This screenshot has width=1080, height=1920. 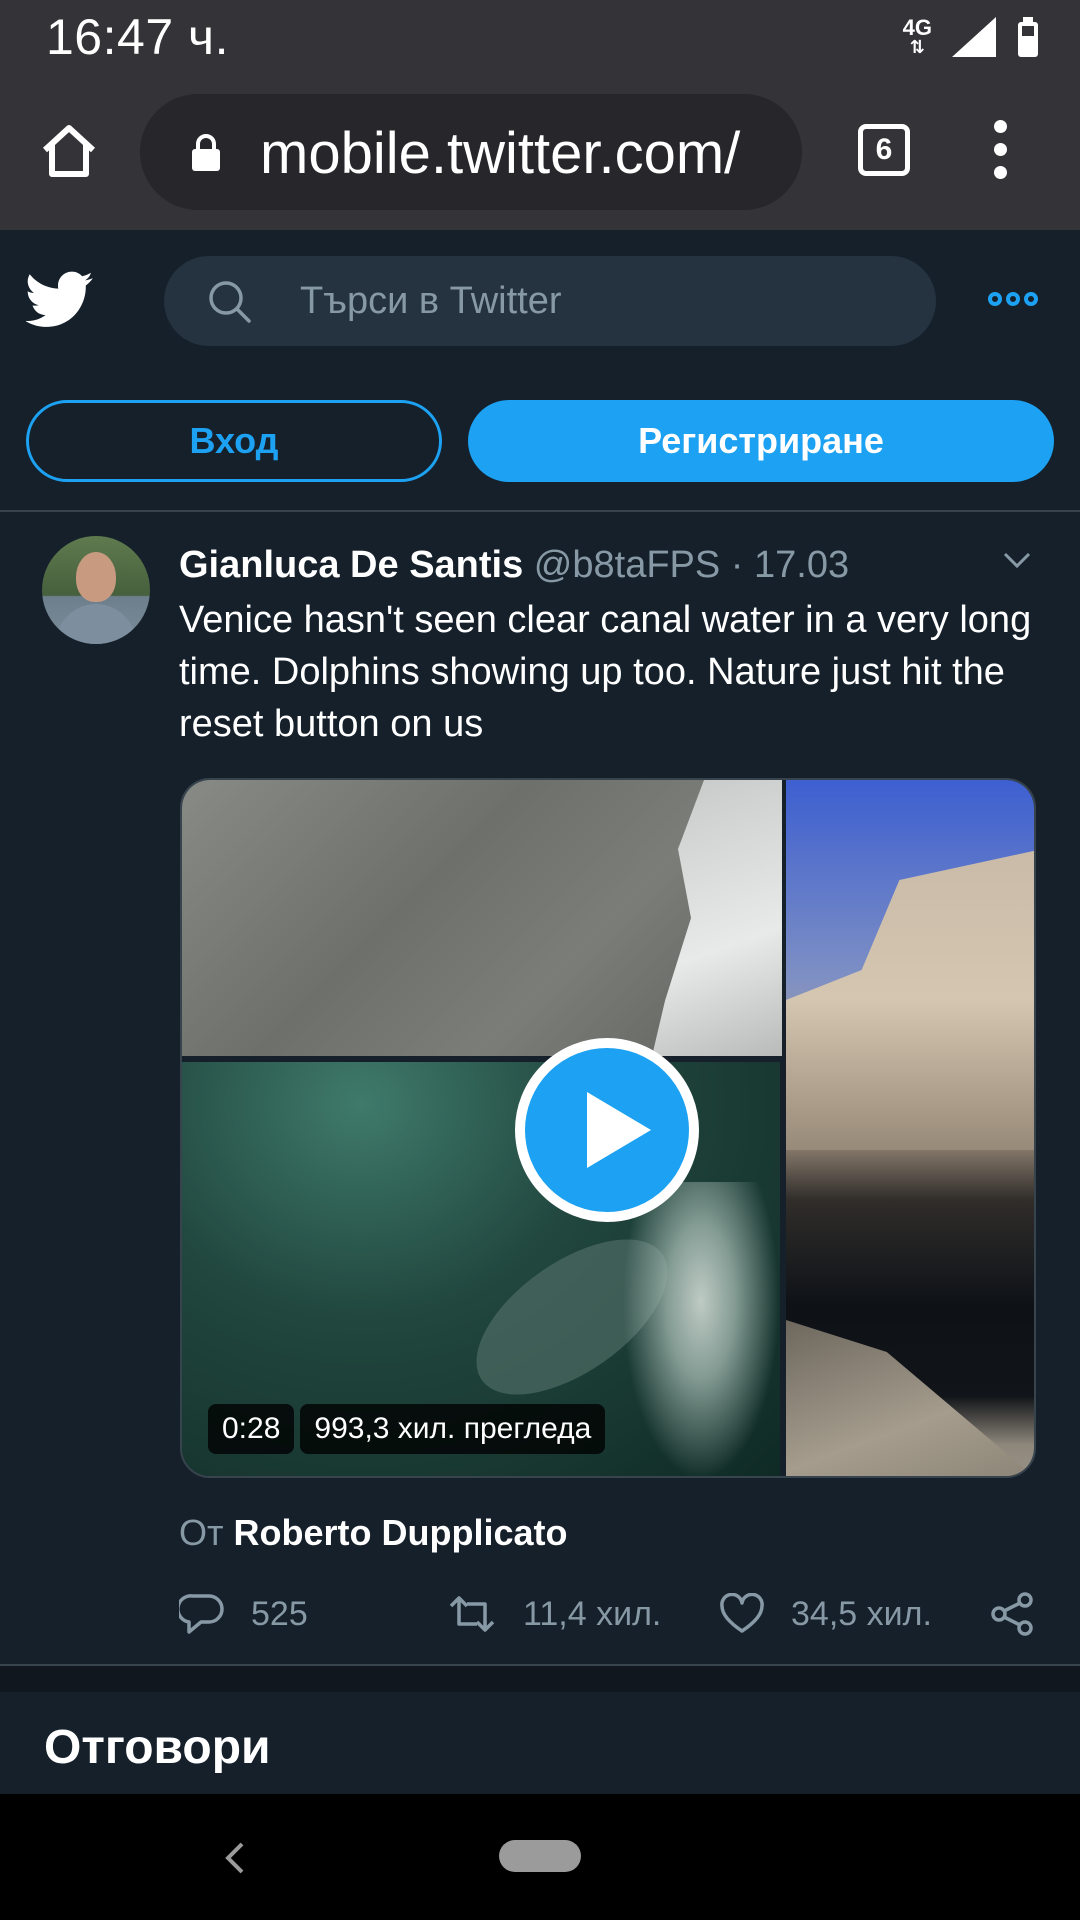 What do you see at coordinates (1013, 299) in the screenshot?
I see `more-options-icon` at bounding box center [1013, 299].